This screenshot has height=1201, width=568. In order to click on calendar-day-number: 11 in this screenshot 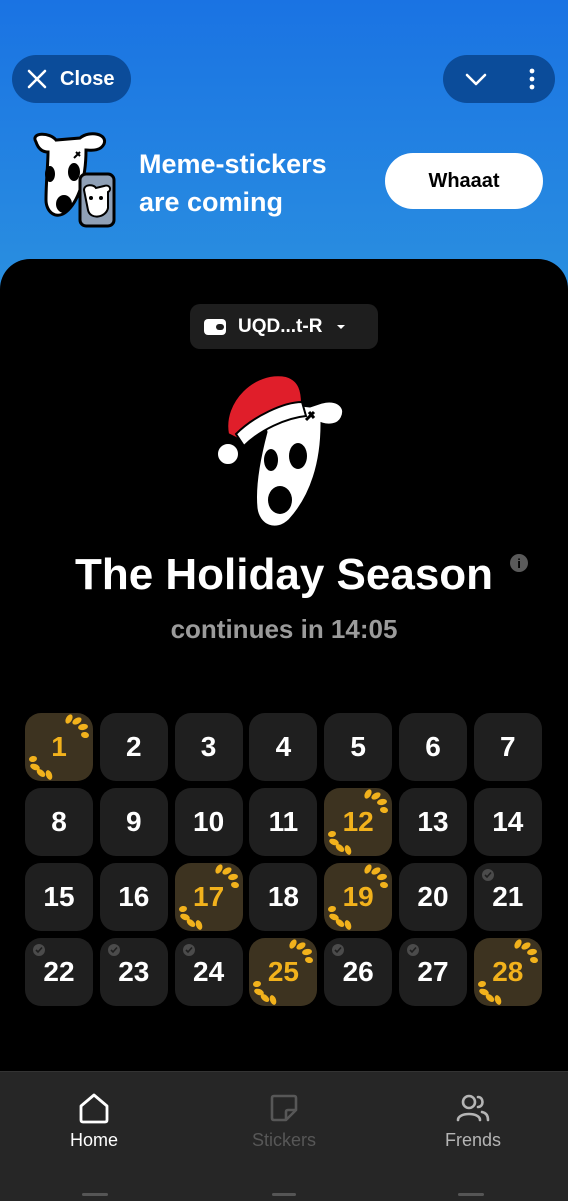, I will do `click(283, 821)`.